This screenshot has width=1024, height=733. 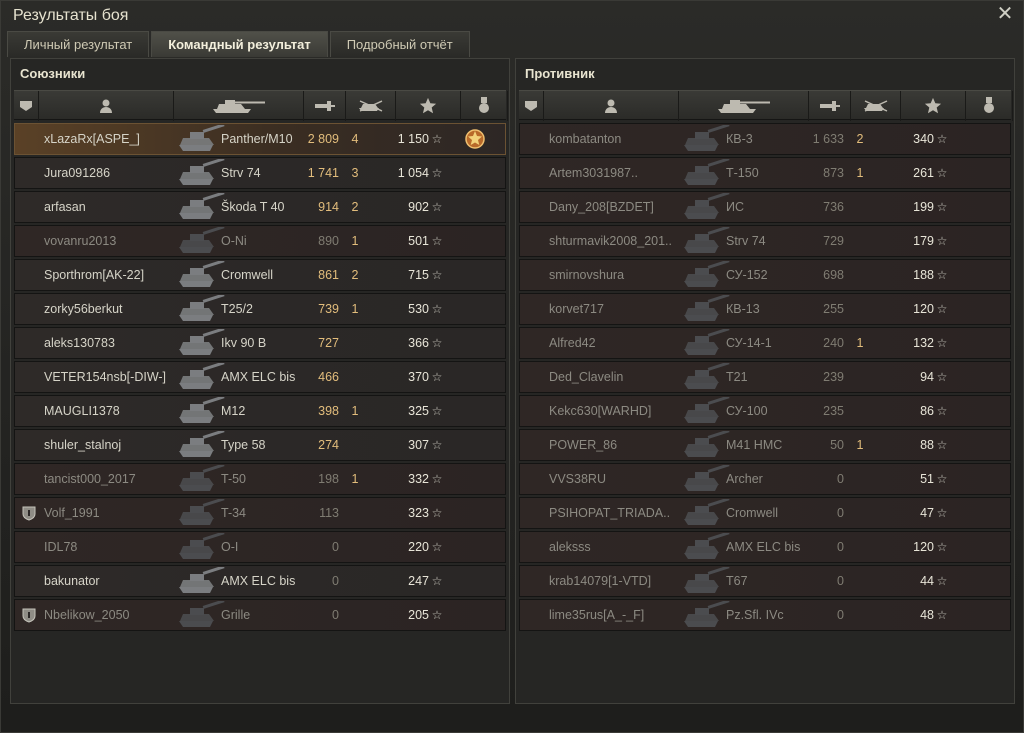 What do you see at coordinates (260, 377) in the screenshot?
I see `table-row: VETER154nsb[-DIW-] AMX ELC bis 466 370 ☆` at bounding box center [260, 377].